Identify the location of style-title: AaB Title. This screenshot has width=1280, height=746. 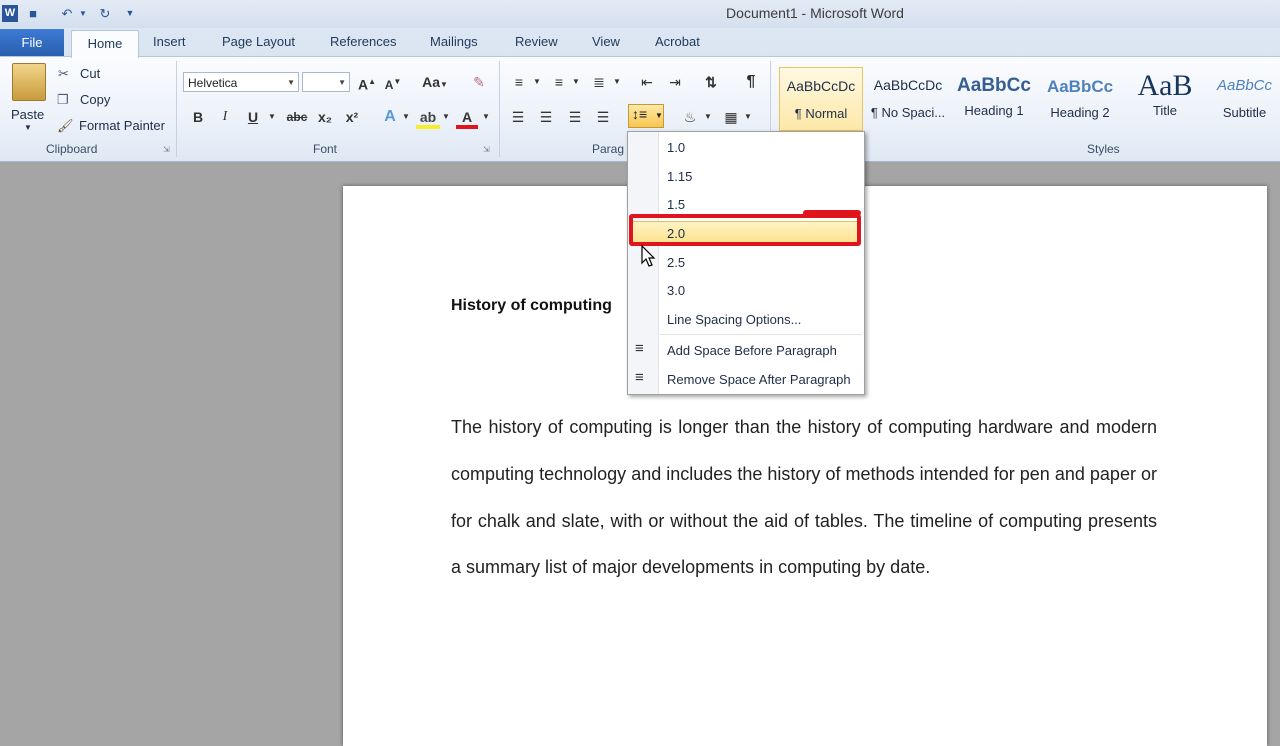
(1165, 99).